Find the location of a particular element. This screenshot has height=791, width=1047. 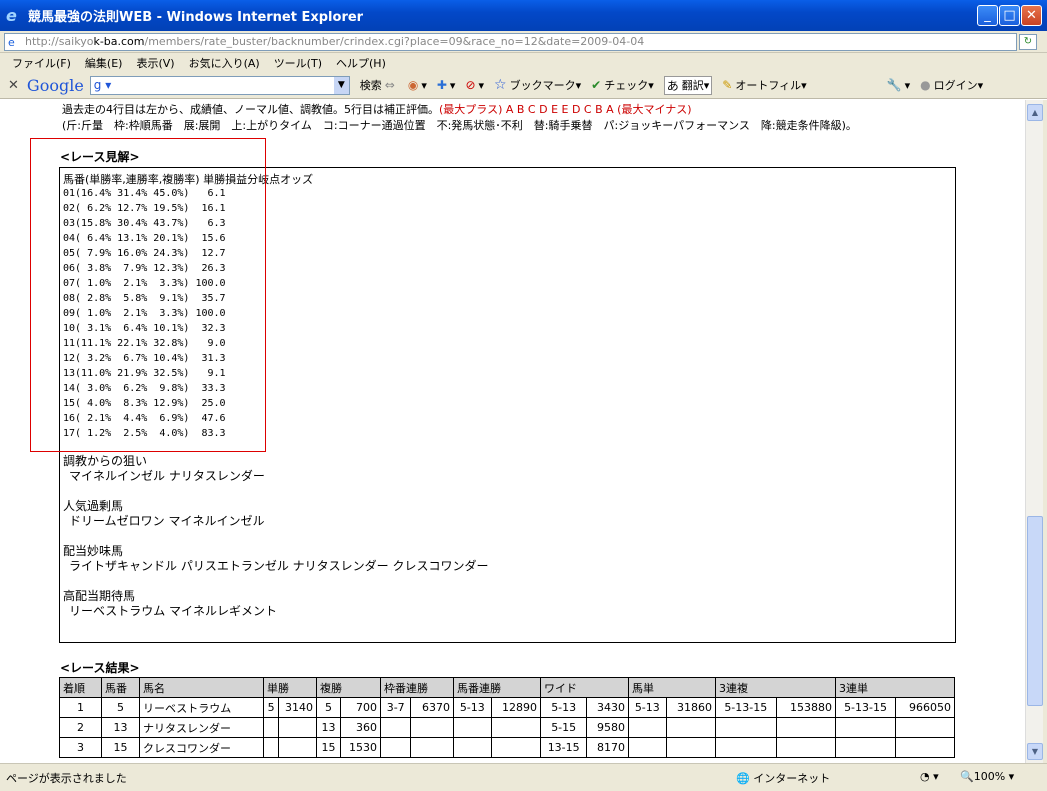

url-prefix: http://saikyo is located at coordinates (59, 41).